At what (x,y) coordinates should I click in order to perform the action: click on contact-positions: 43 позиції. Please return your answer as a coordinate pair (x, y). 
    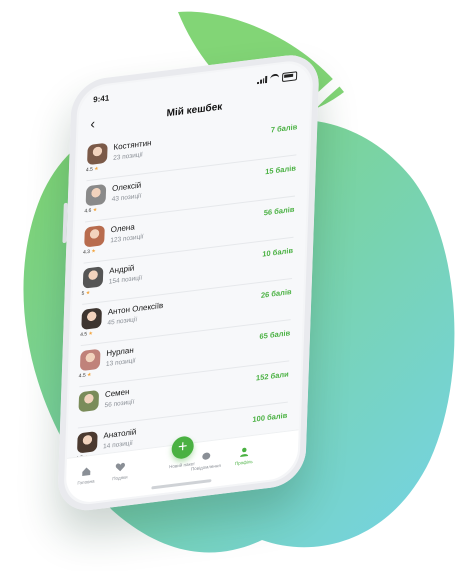
    Looking at the image, I should click on (126, 198).